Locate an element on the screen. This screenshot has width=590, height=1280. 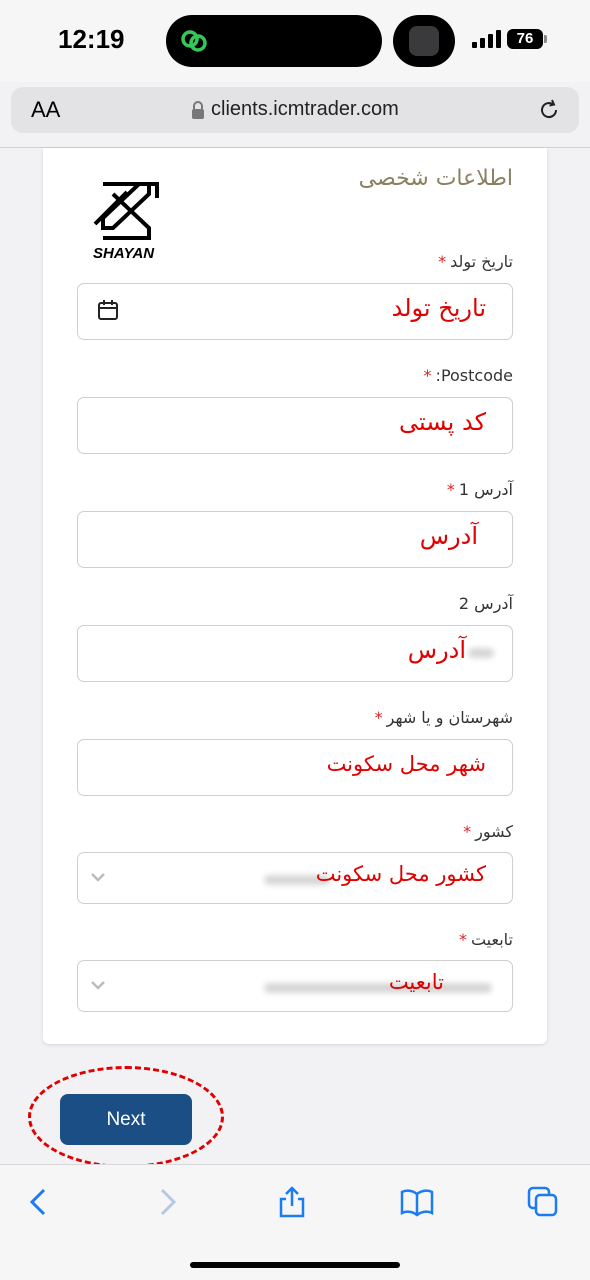
postcode-value: کد پستی is located at coordinates (442, 422).